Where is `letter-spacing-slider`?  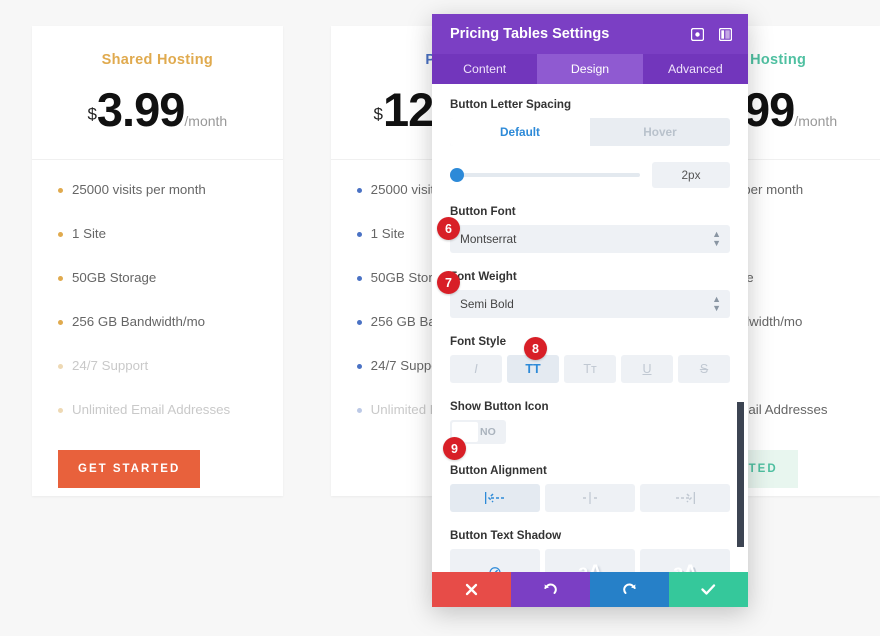
letter-spacing-slider is located at coordinates (545, 175).